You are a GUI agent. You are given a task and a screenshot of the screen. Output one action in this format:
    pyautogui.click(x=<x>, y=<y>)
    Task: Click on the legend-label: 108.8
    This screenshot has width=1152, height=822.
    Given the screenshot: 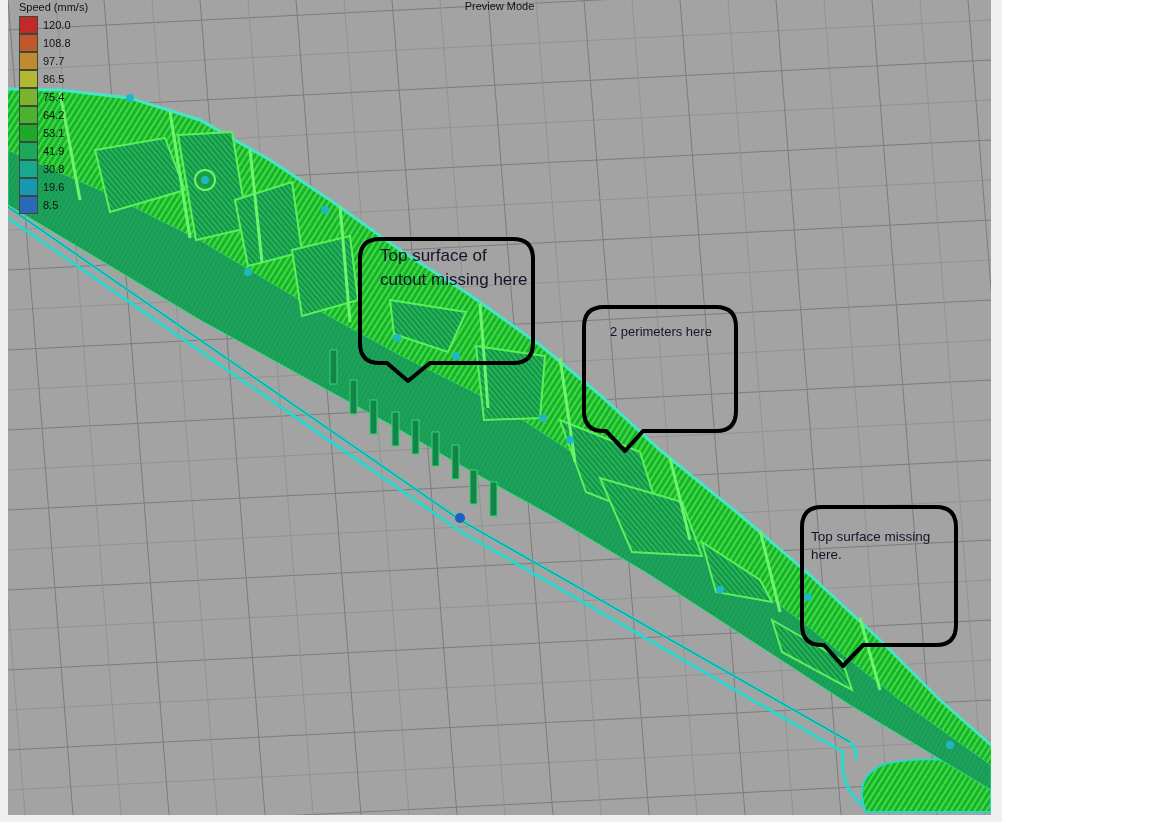 What is the action you would take?
    pyautogui.click(x=57, y=43)
    